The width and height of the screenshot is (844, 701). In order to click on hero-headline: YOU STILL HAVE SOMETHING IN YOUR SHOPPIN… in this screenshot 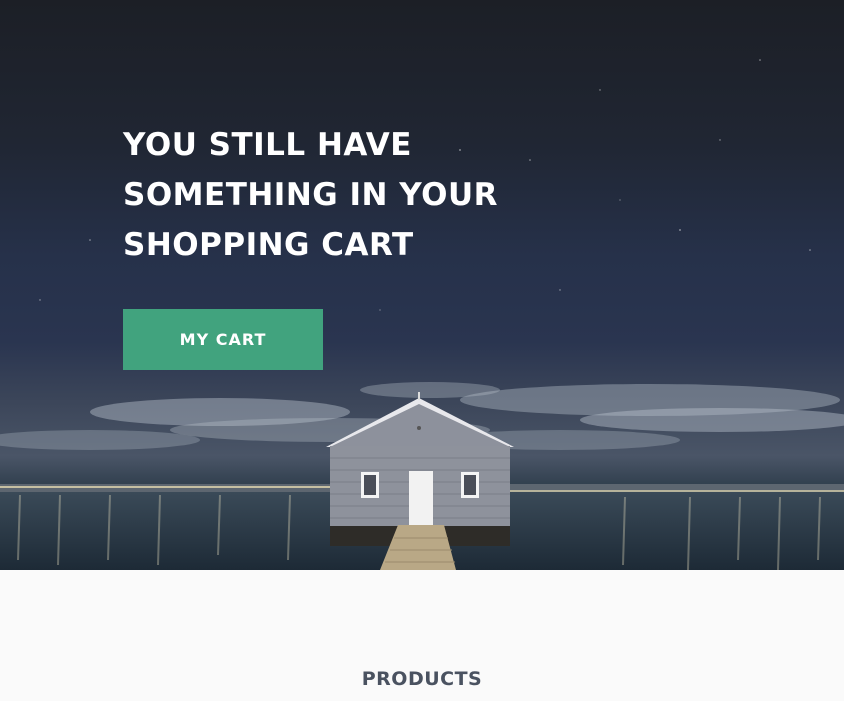, I will do `click(311, 195)`.